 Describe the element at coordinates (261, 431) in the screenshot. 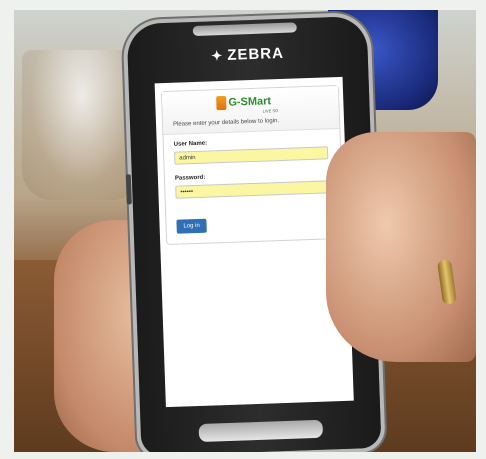

I see `bottom-speaker` at that location.